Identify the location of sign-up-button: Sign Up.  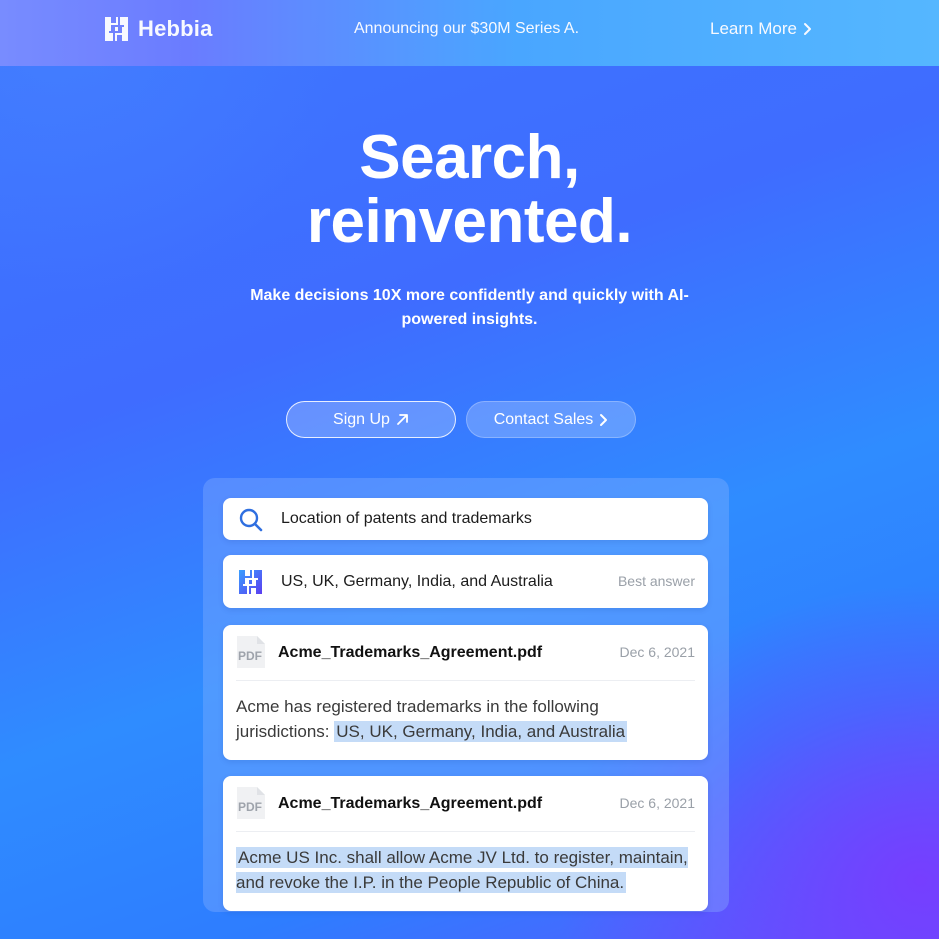
(371, 419).